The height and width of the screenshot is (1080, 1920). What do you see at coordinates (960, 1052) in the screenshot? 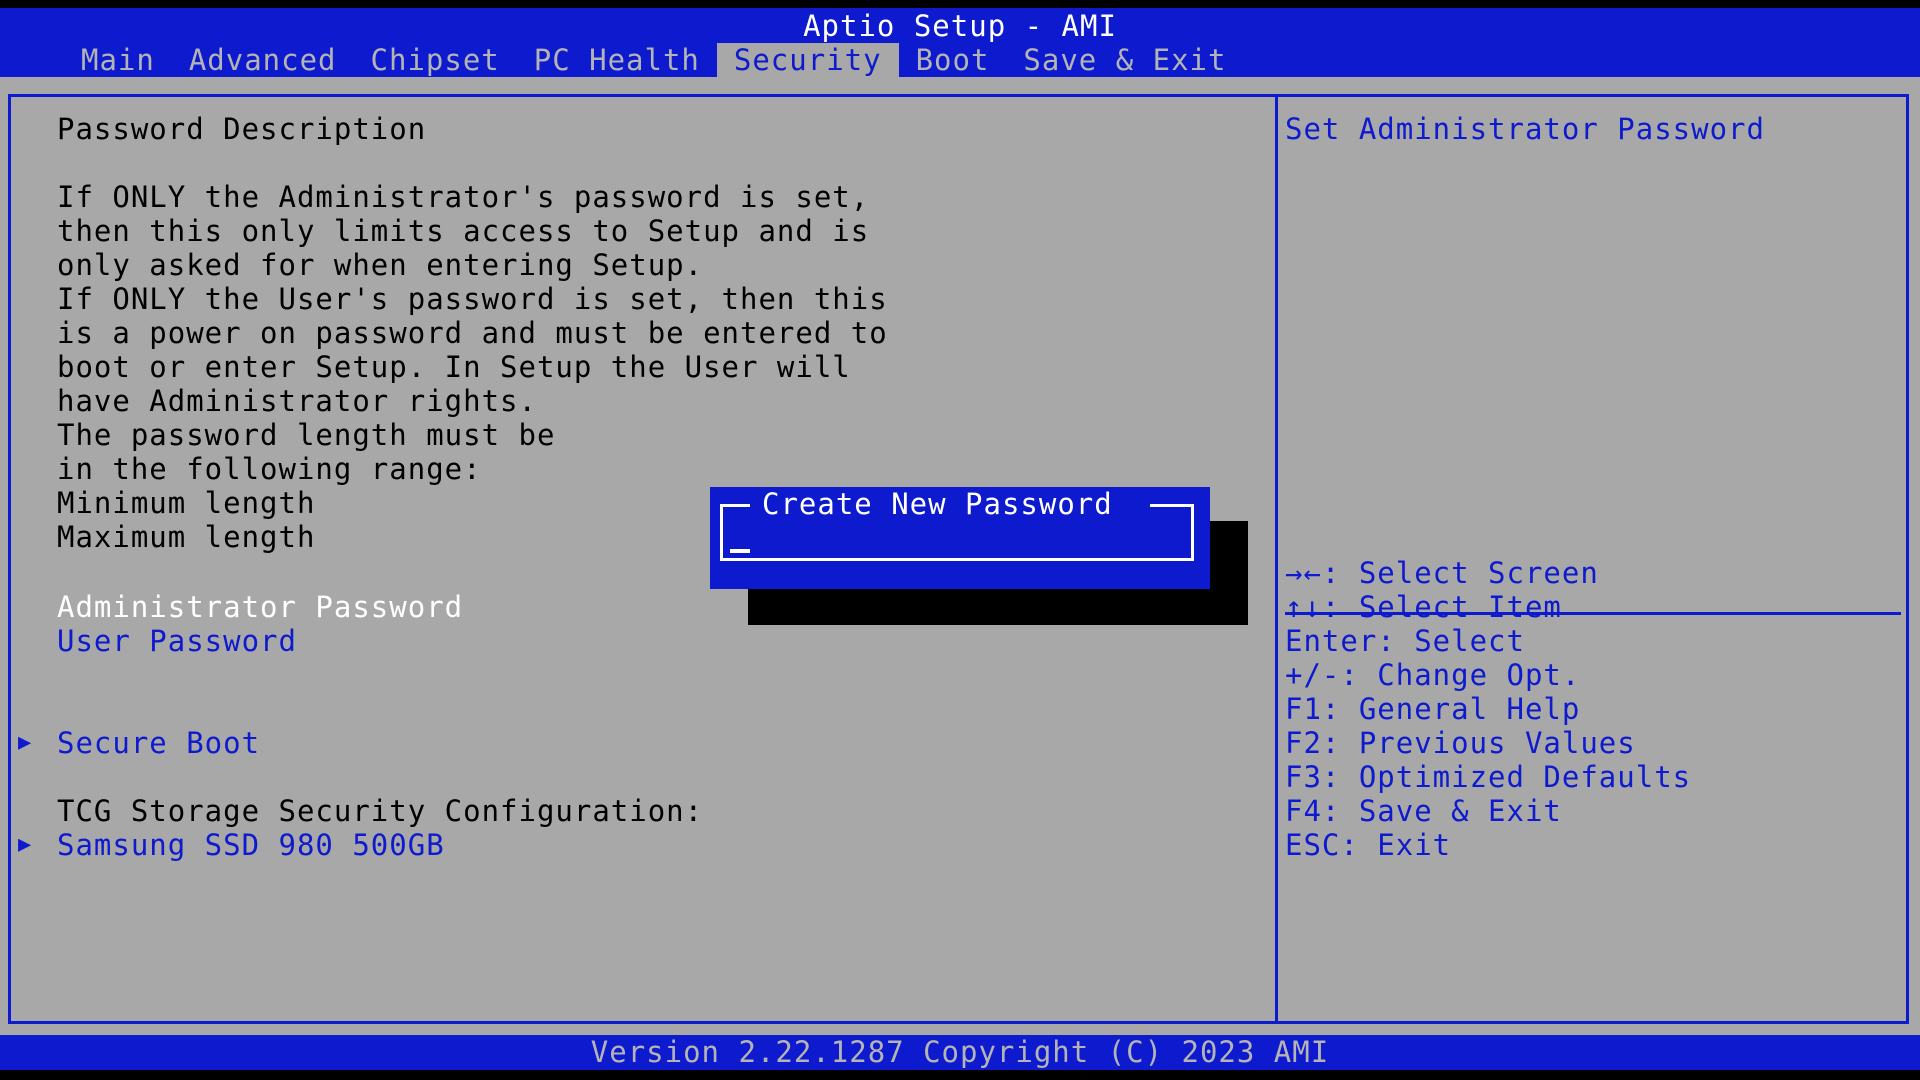
I see `version-footer: Version 2.22.1287 Copyright (C) 2023 AMI` at bounding box center [960, 1052].